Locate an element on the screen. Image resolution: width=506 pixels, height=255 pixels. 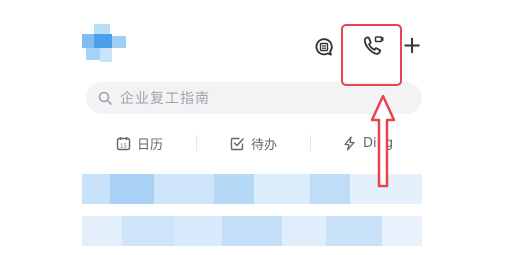
tab-todo-label: 待办 is located at coordinates (264, 145).